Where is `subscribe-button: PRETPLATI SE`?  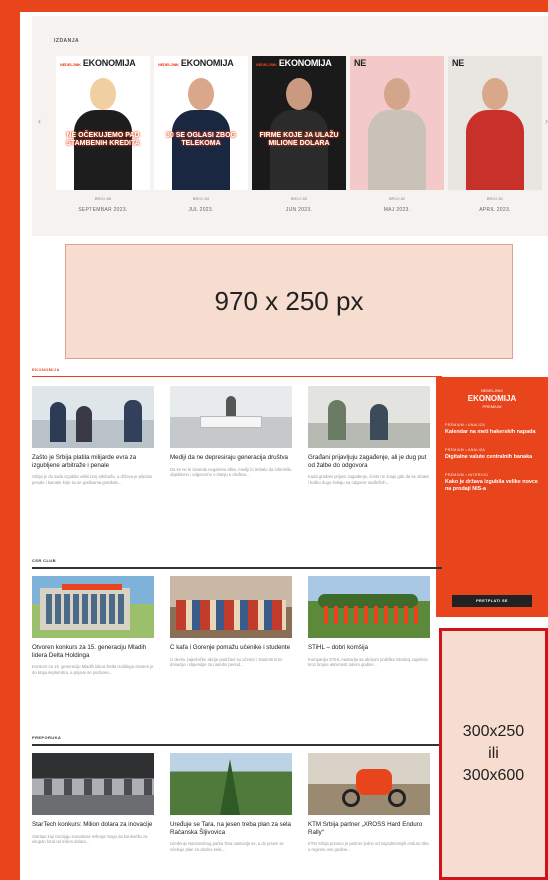 subscribe-button: PRETPLATI SE is located at coordinates (492, 601).